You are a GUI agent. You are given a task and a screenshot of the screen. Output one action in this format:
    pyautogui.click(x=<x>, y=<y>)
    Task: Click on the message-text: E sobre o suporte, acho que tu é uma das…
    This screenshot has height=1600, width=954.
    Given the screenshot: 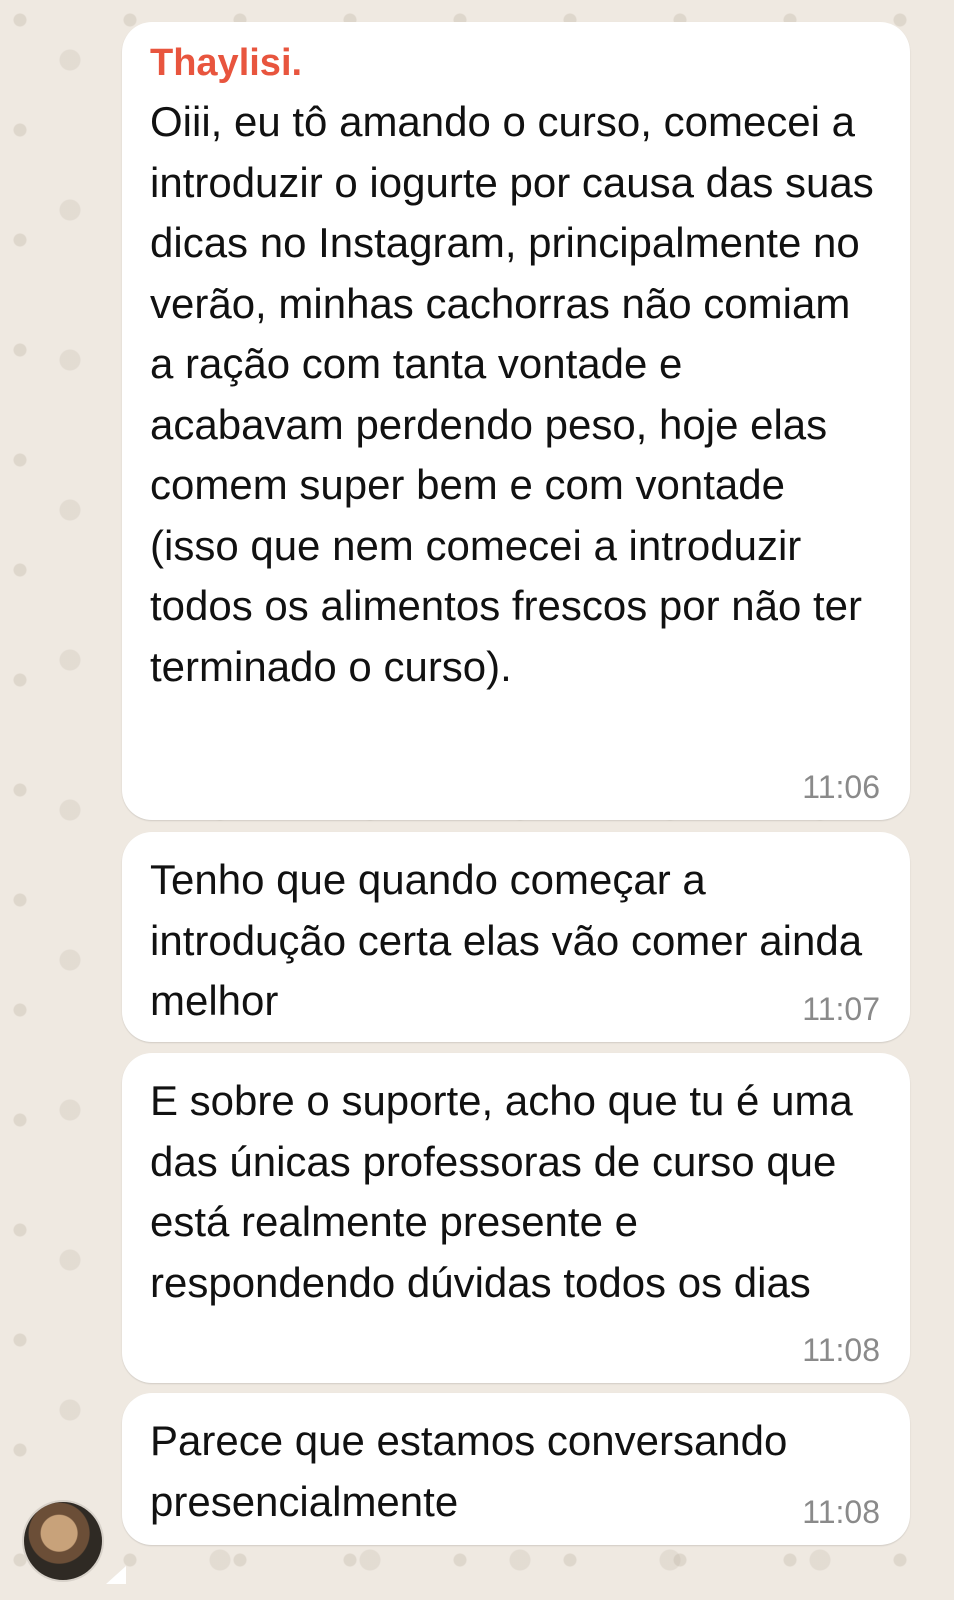 What is the action you would take?
    pyautogui.click(x=501, y=1191)
    